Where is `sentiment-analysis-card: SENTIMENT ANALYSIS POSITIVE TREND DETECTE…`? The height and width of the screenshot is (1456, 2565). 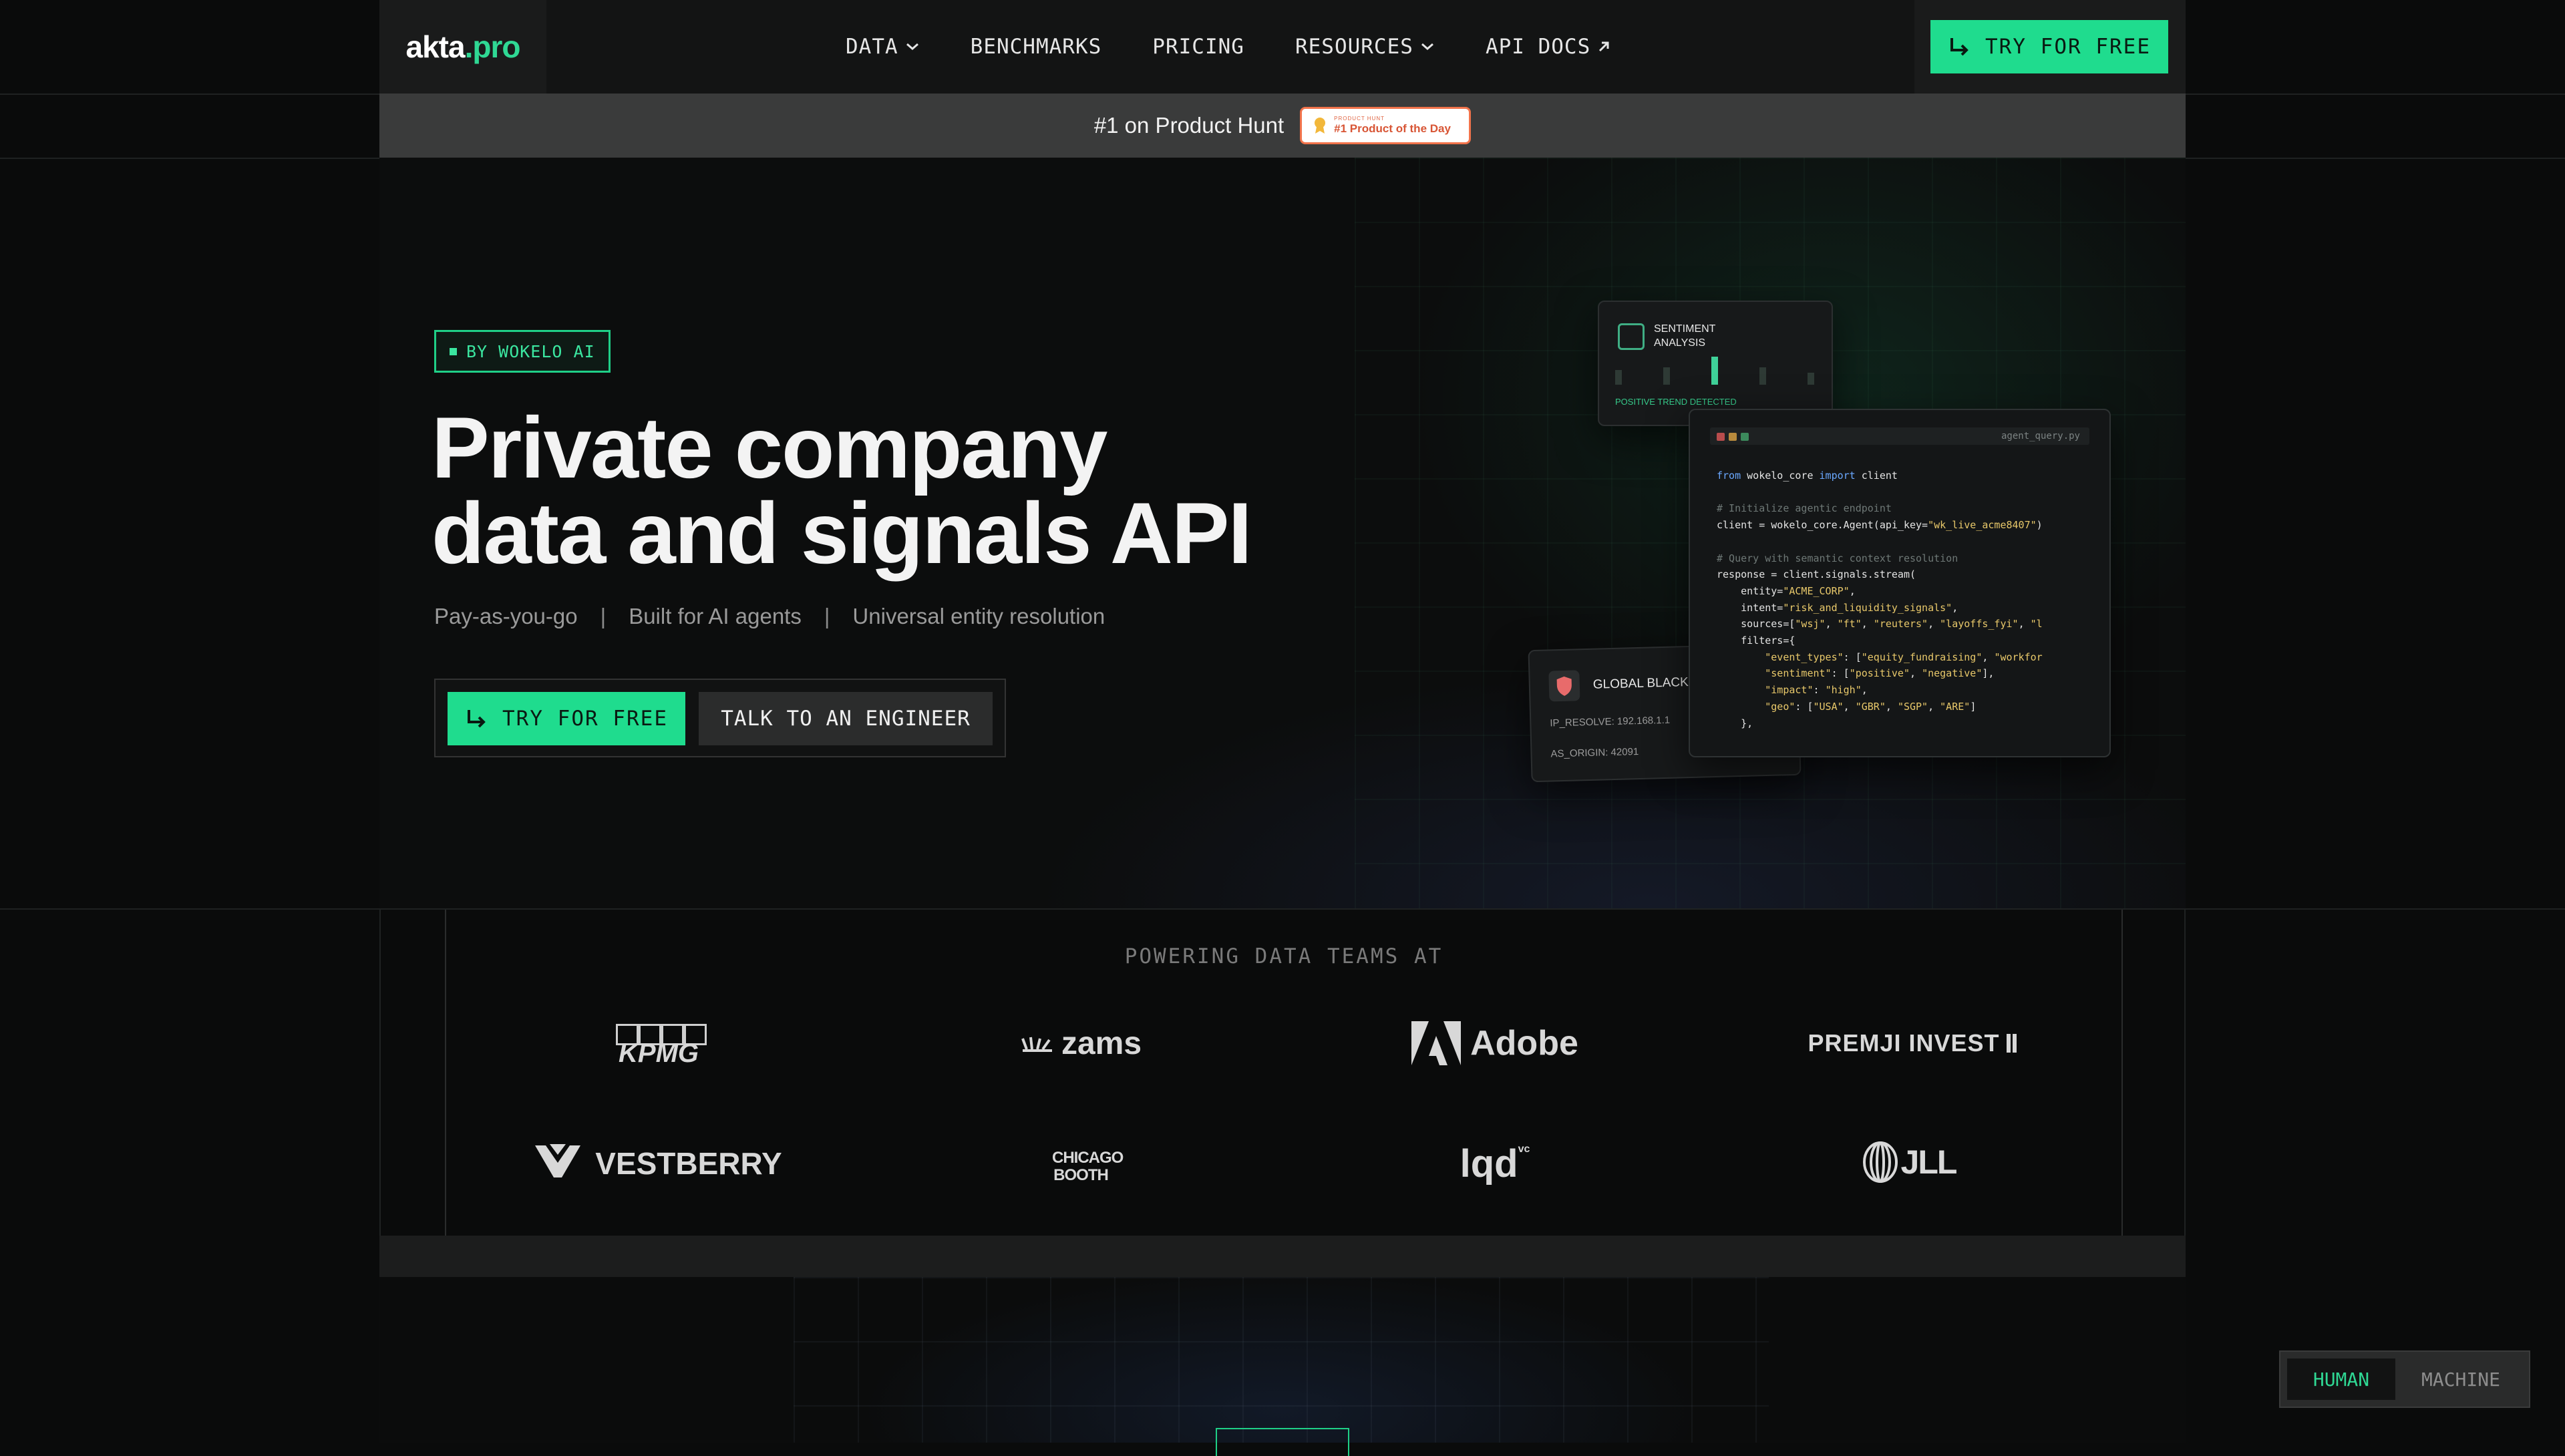
sentiment-analysis-card: SENTIMENT ANALYSIS POSITIVE TREND DETECTE… is located at coordinates (1715, 363).